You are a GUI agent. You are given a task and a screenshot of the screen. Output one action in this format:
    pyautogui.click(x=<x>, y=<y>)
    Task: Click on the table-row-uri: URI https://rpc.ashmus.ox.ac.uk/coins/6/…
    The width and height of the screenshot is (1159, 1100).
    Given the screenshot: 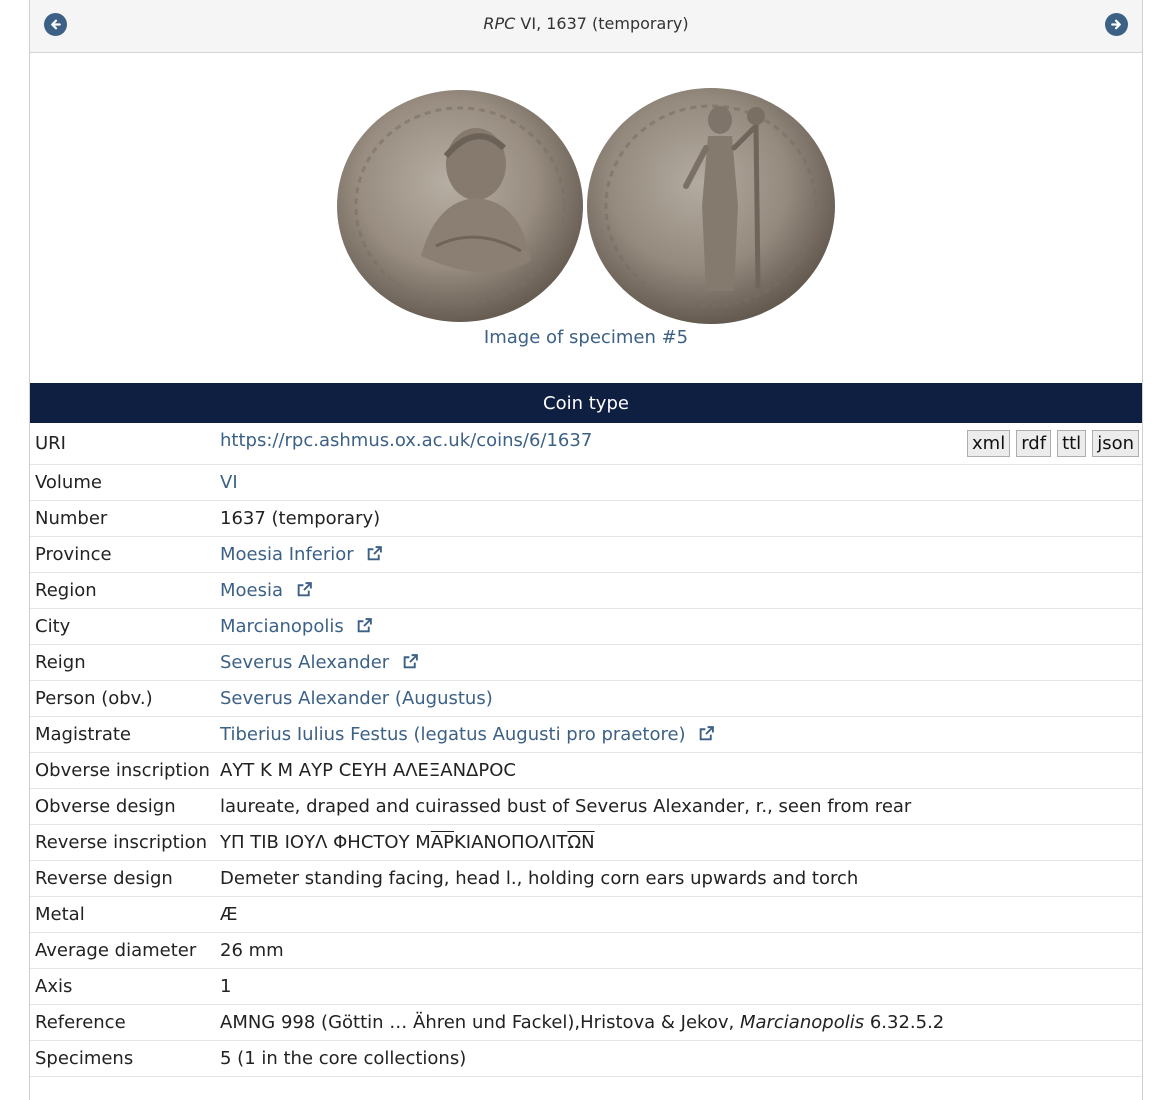 What is the action you would take?
    pyautogui.click(x=586, y=443)
    